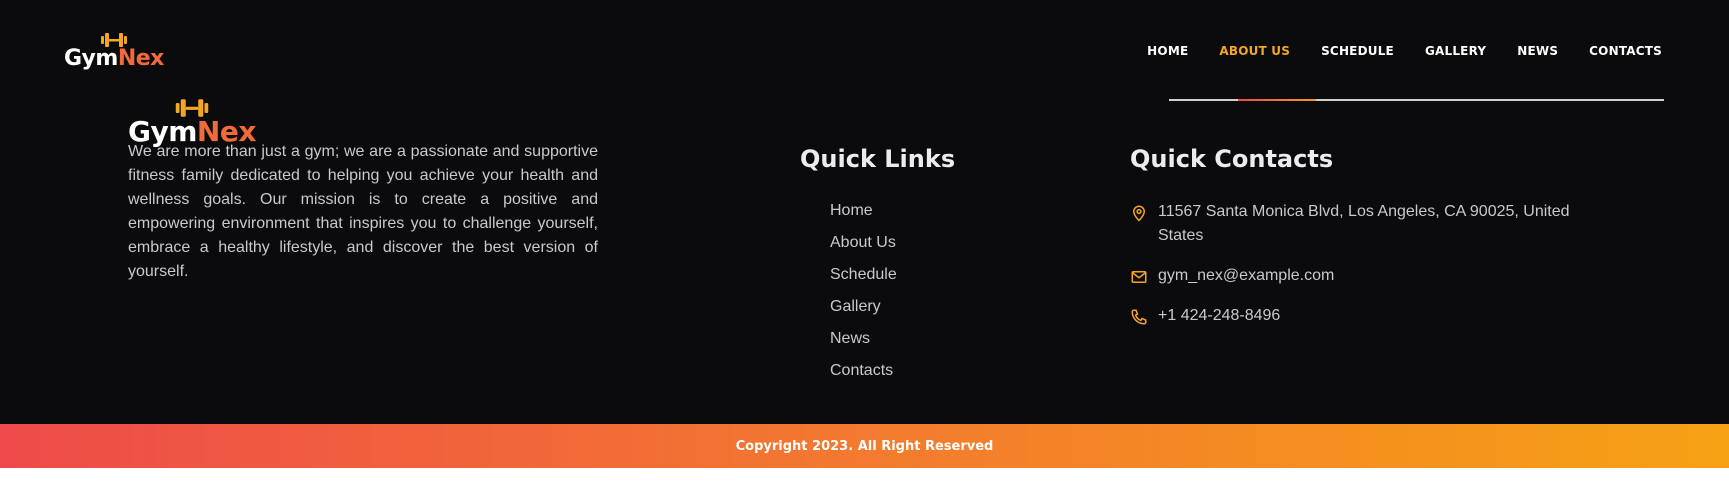 This screenshot has height=494, width=1729. Describe the element at coordinates (141, 58) in the screenshot. I see `brand-nex: Nex` at that location.